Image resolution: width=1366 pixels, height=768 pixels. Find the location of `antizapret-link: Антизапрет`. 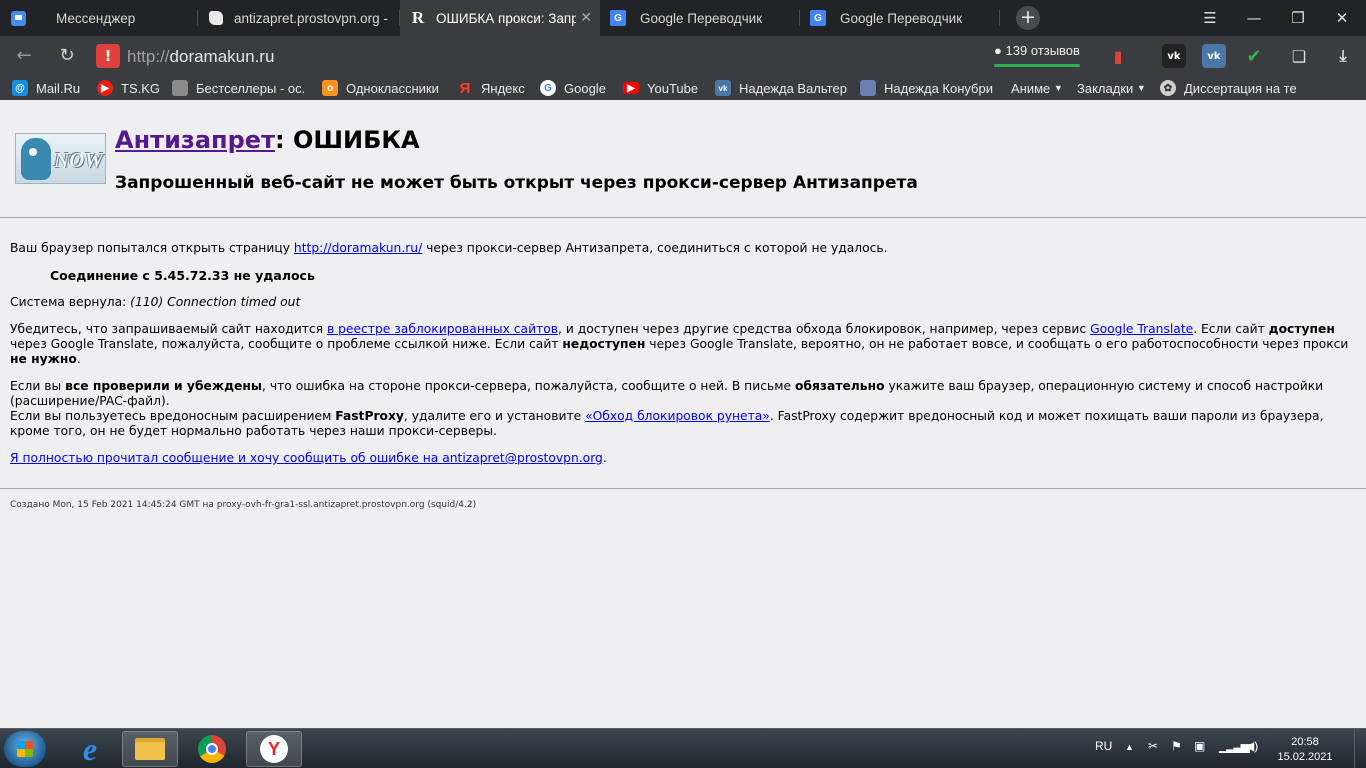

antizapret-link: Антизапрет is located at coordinates (195, 140).